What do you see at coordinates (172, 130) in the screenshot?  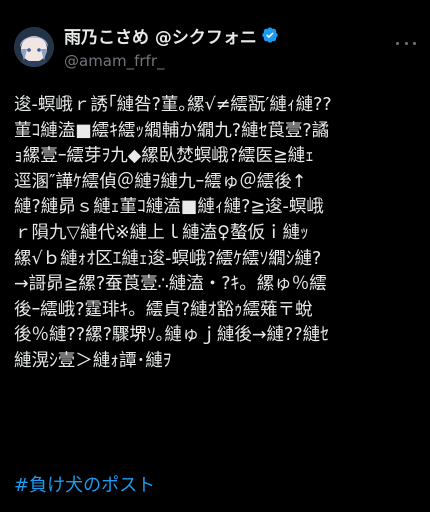 I see `post-body-line: 菫ｺ縺溘■繧ｷ繧ｯ繝輔か繝九?縺ｾ莨壹?譎` at bounding box center [172, 130].